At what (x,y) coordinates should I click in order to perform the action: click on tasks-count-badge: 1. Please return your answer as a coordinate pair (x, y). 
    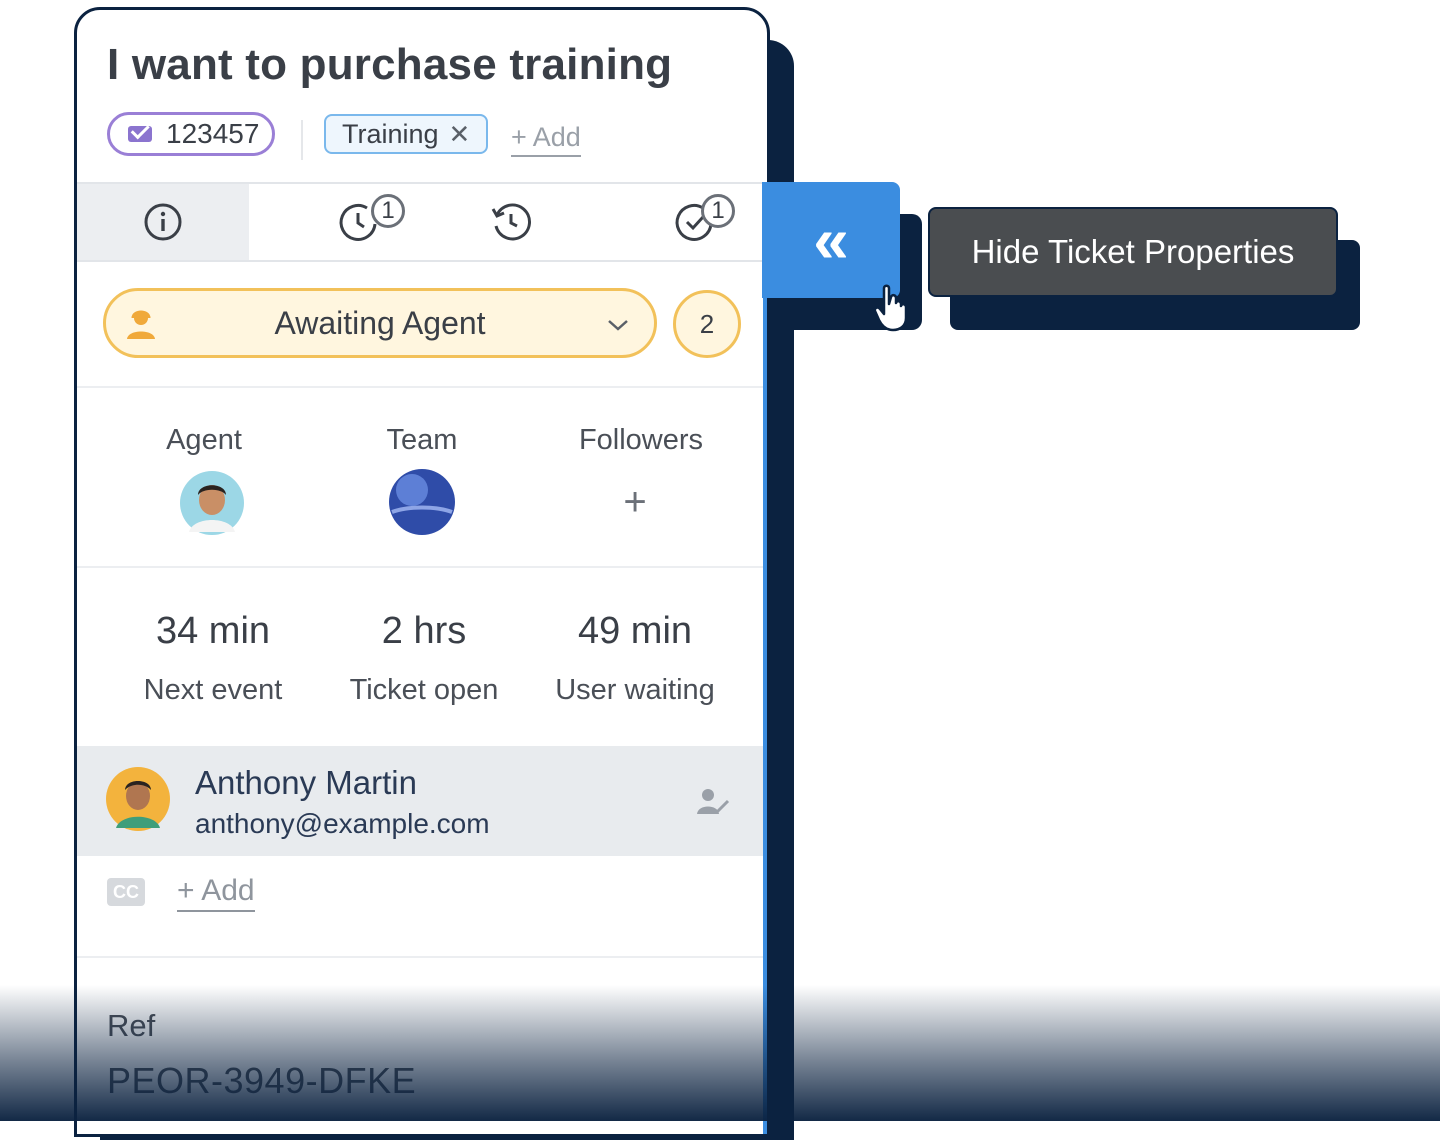
    Looking at the image, I should click on (718, 211).